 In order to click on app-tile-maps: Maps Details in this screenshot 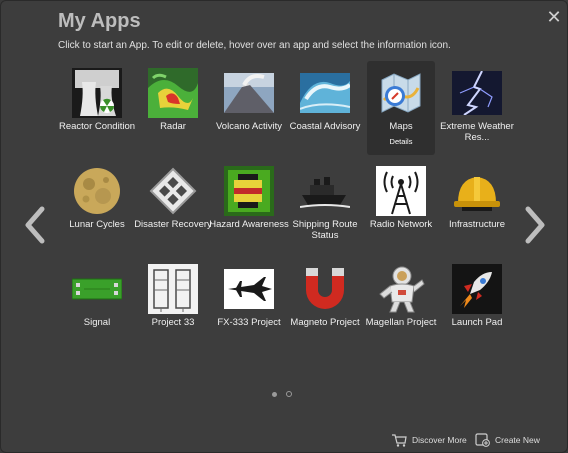, I will do `click(401, 108)`.